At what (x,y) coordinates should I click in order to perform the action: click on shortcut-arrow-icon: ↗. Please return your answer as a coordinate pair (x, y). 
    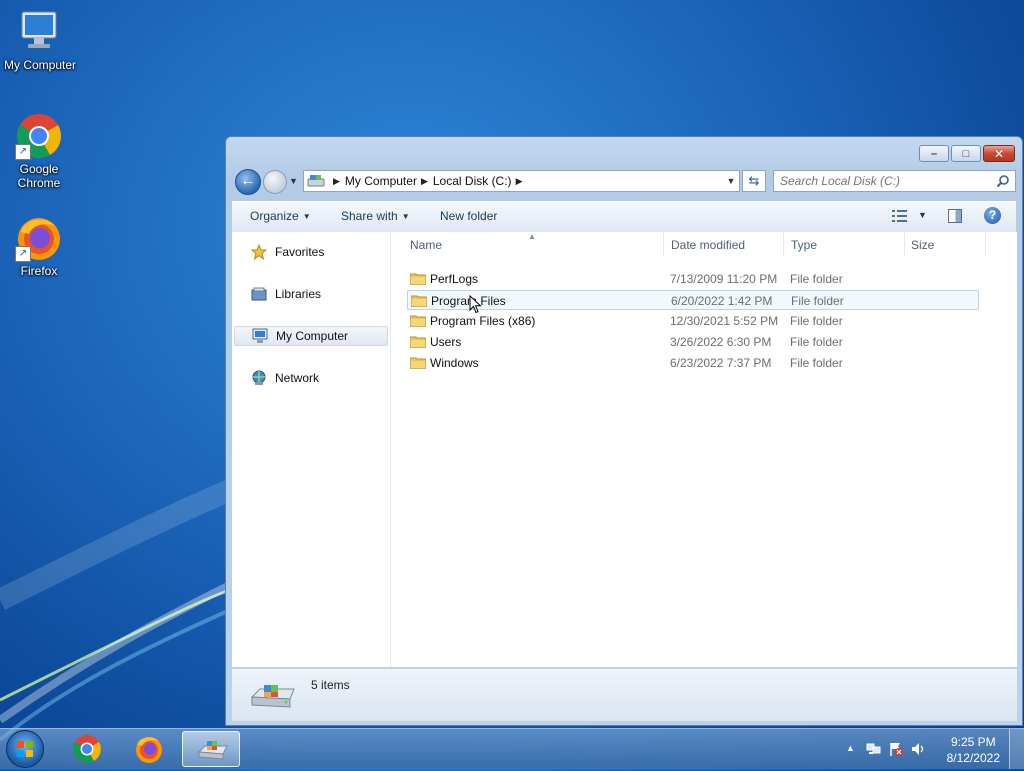
    Looking at the image, I should click on (23, 152).